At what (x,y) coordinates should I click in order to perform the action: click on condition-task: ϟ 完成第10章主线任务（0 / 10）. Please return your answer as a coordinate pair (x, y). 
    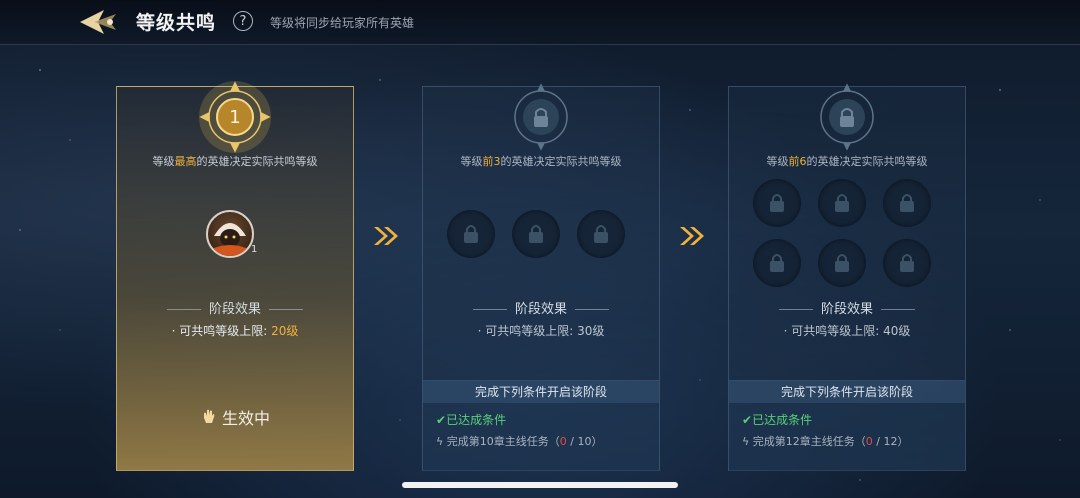
    Looking at the image, I should click on (519, 441).